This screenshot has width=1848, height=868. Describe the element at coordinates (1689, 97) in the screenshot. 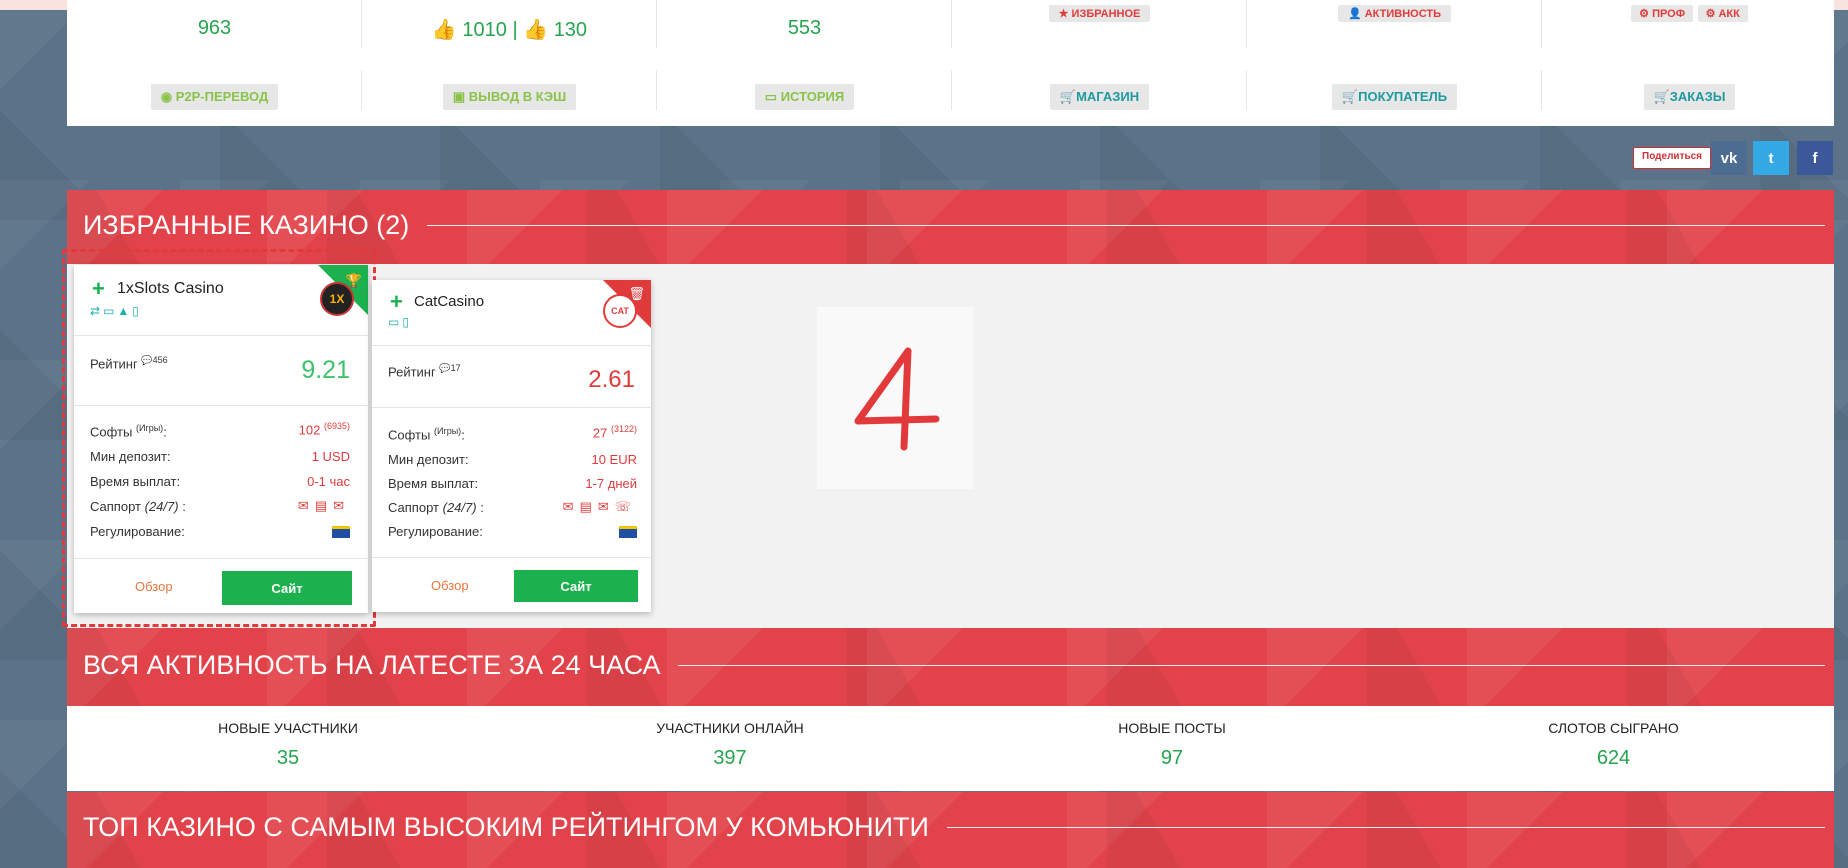

I see `orders-button: 🛒ЗАКАЗЫ` at that location.